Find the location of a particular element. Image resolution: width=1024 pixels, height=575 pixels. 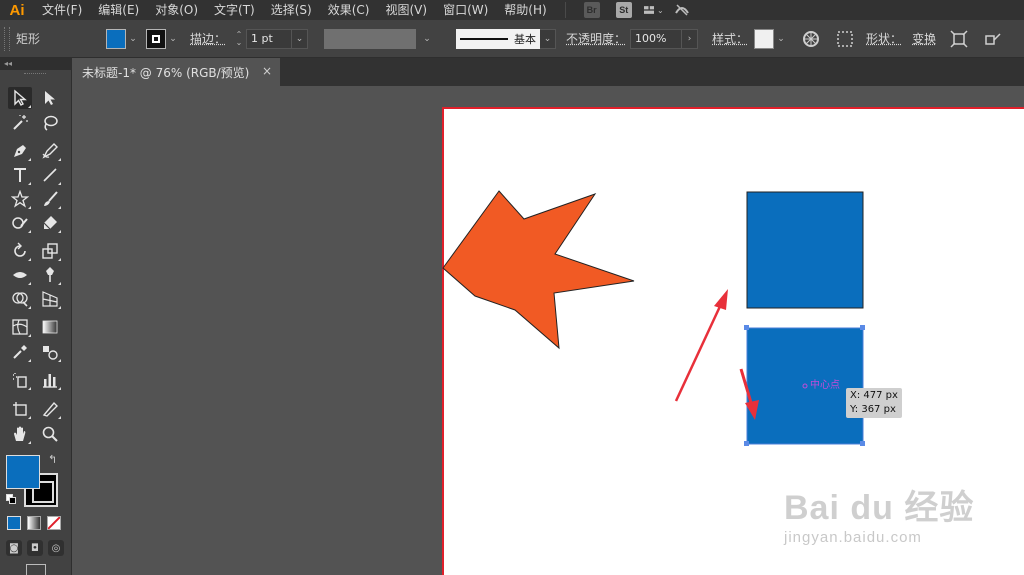

brush-definition: 基本 is located at coordinates (498, 38).